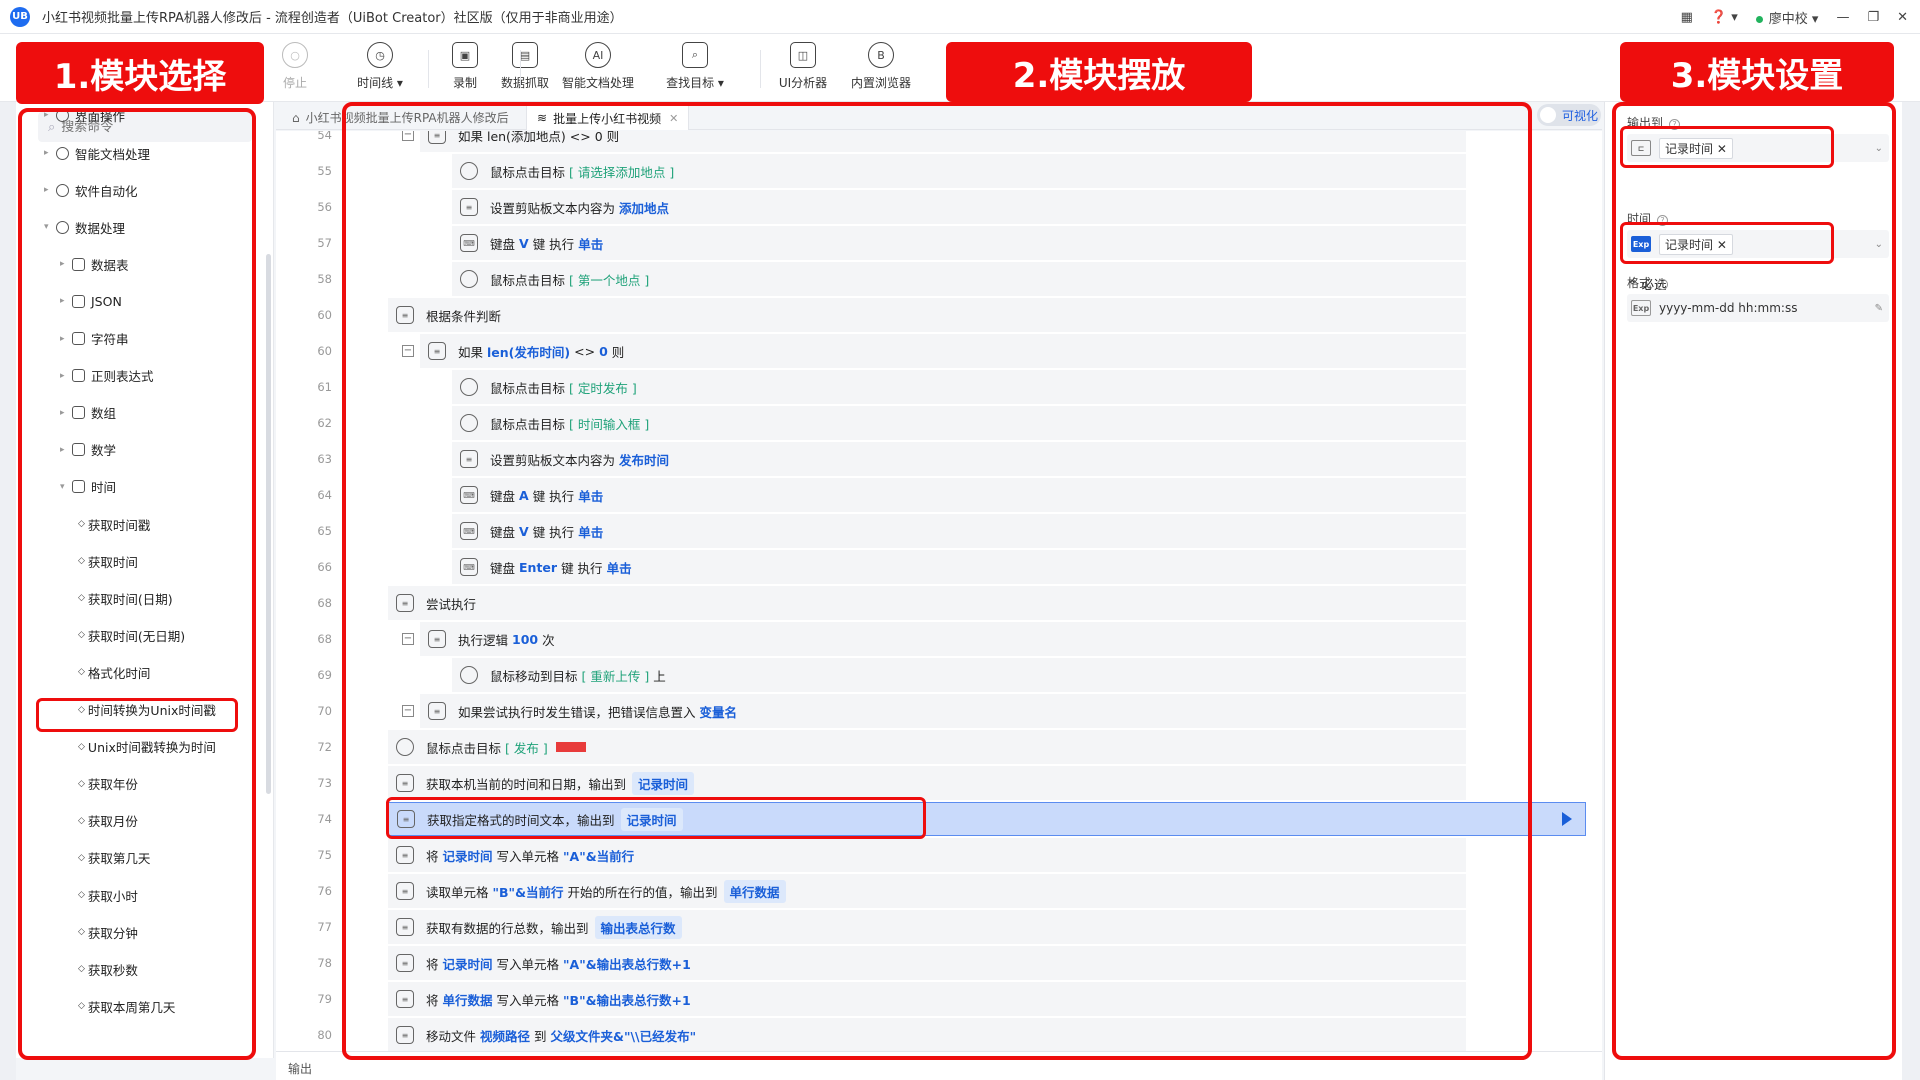  I want to click on record-icon: ▣, so click(465, 55).